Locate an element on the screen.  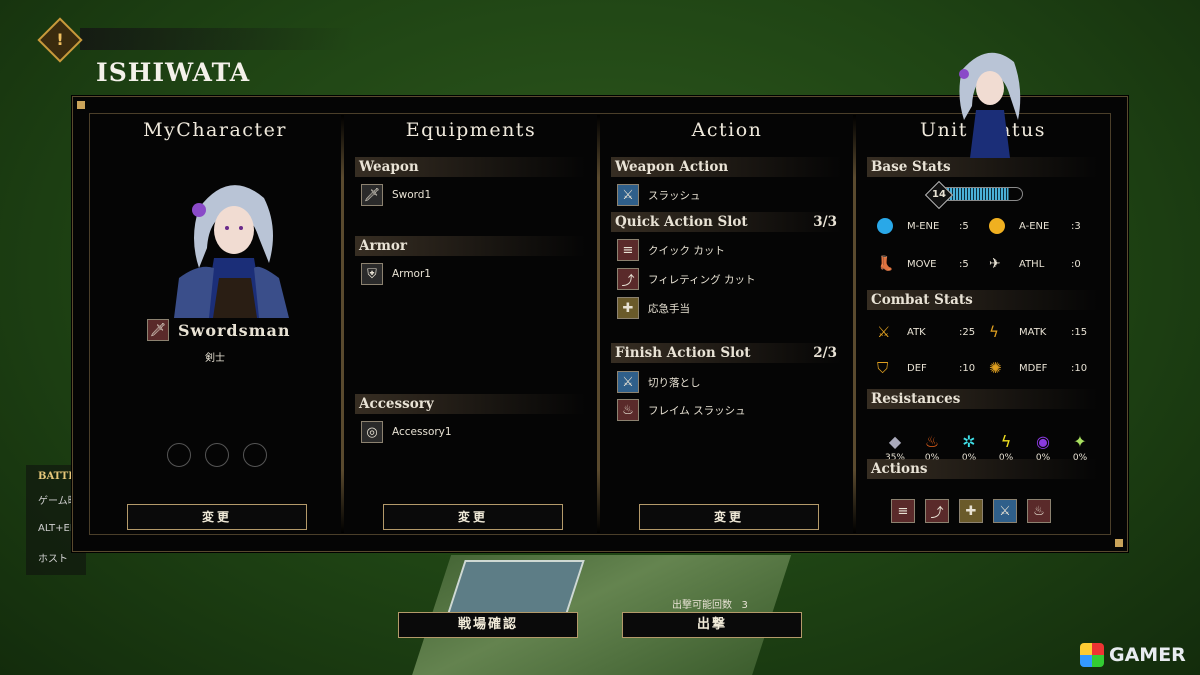
finish-action-item: ♨ フレイム スラッシュ is located at coordinates (681, 410).